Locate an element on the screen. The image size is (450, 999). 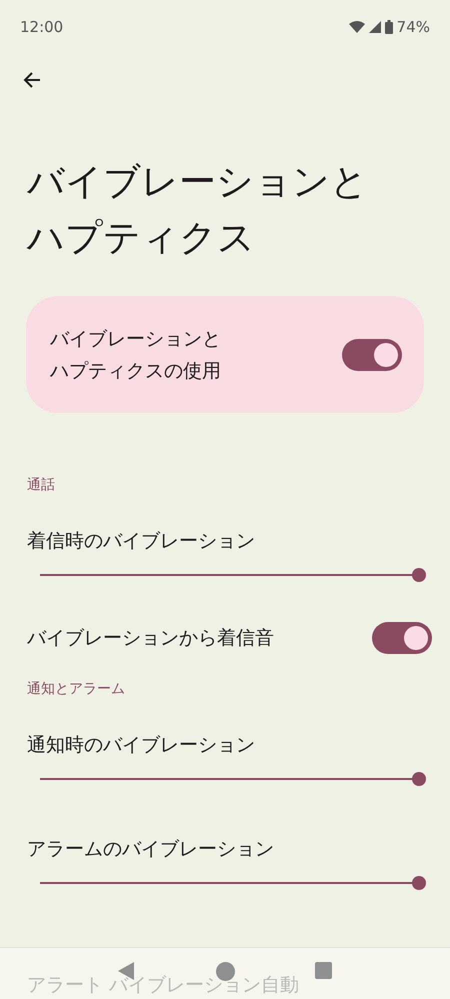
section-header: 通話 is located at coordinates (41, 485).